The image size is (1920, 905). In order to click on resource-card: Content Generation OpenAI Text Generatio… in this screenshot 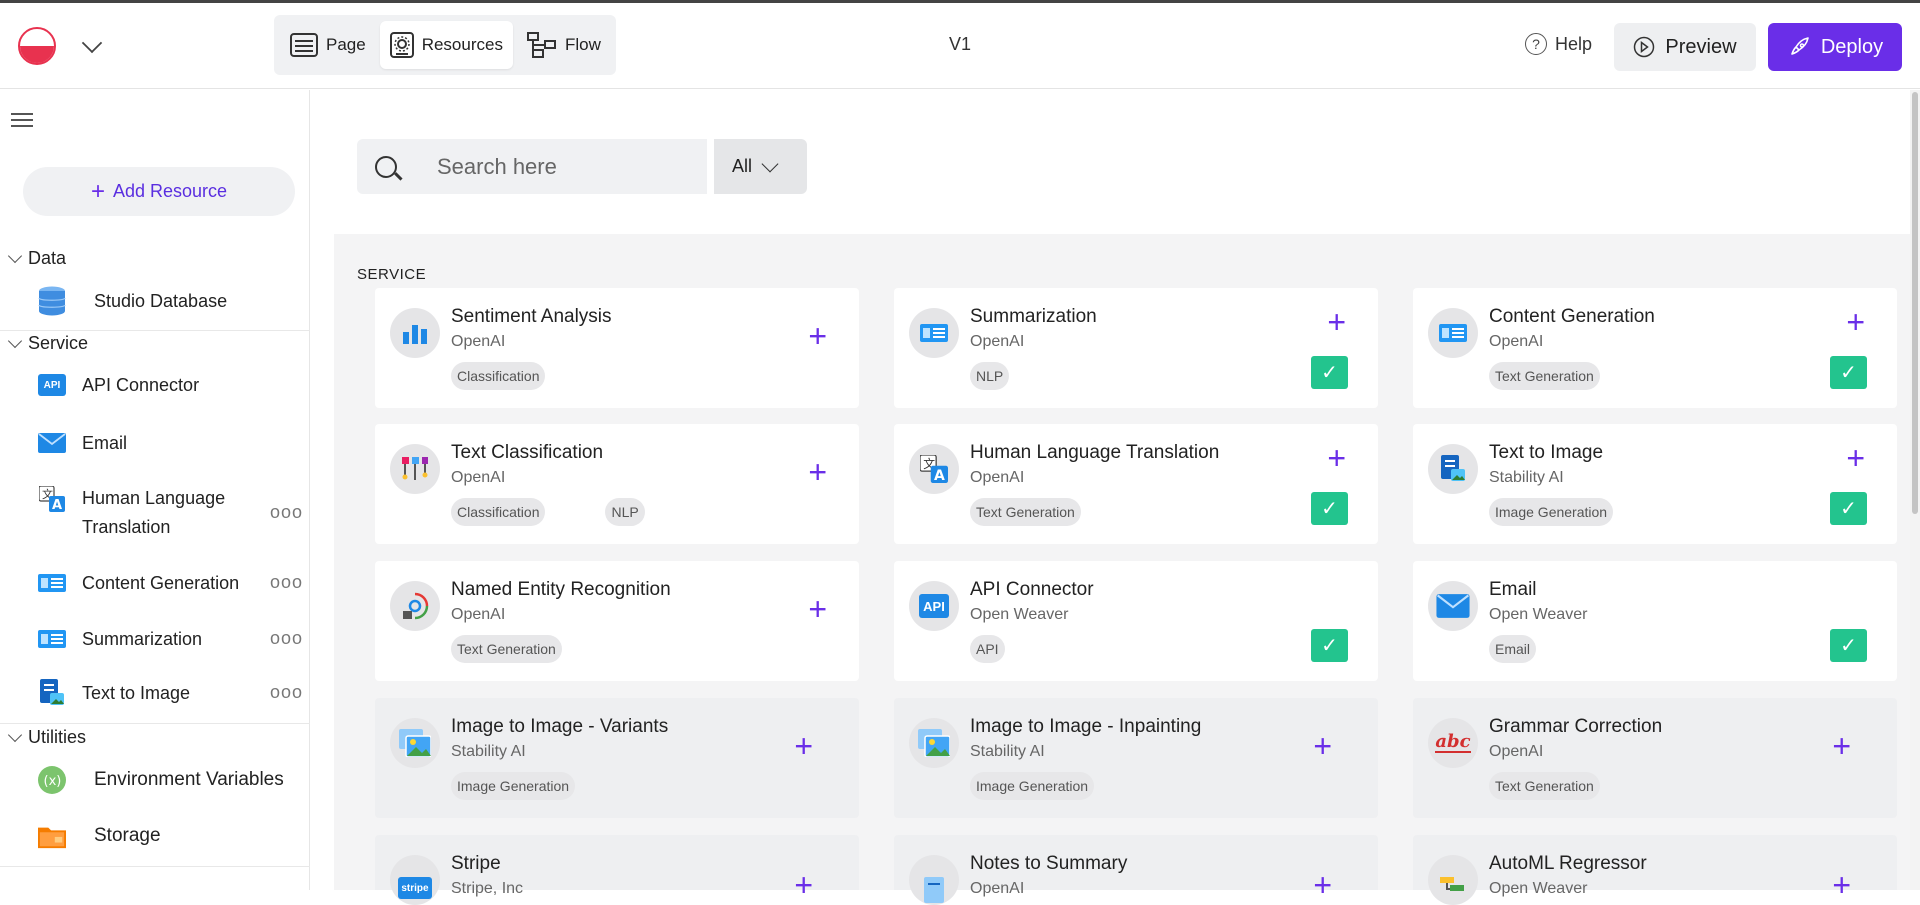, I will do `click(1655, 348)`.